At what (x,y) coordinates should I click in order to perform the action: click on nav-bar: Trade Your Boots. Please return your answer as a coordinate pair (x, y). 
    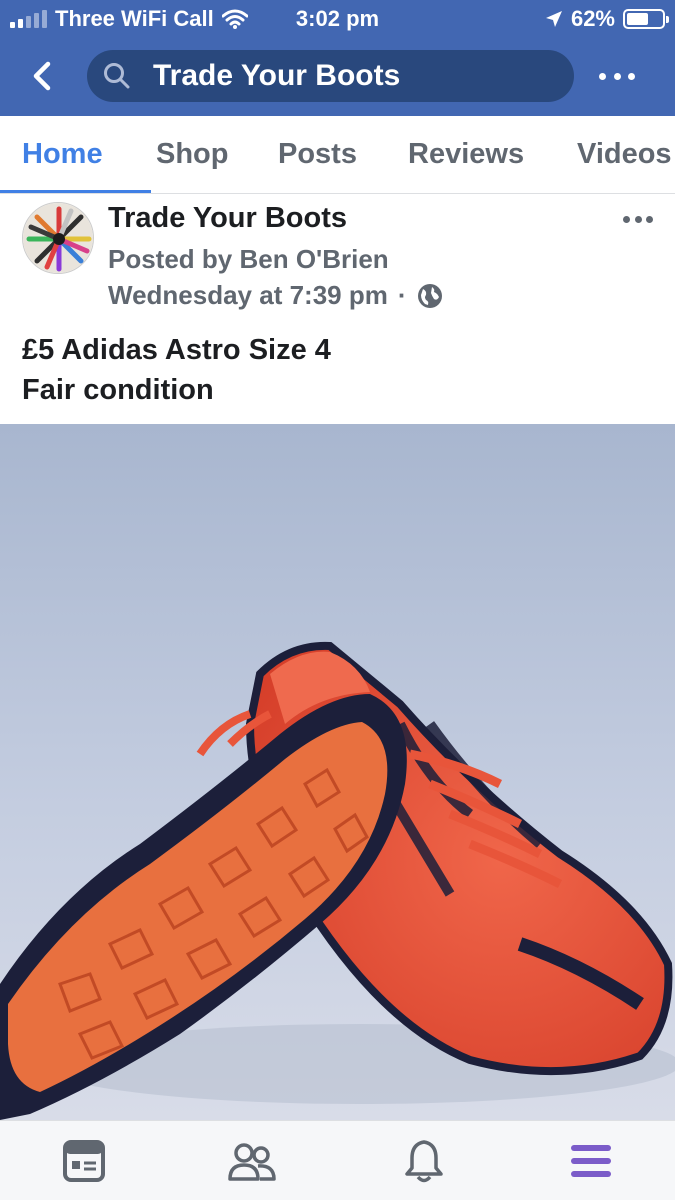
    Looking at the image, I should click on (337, 78).